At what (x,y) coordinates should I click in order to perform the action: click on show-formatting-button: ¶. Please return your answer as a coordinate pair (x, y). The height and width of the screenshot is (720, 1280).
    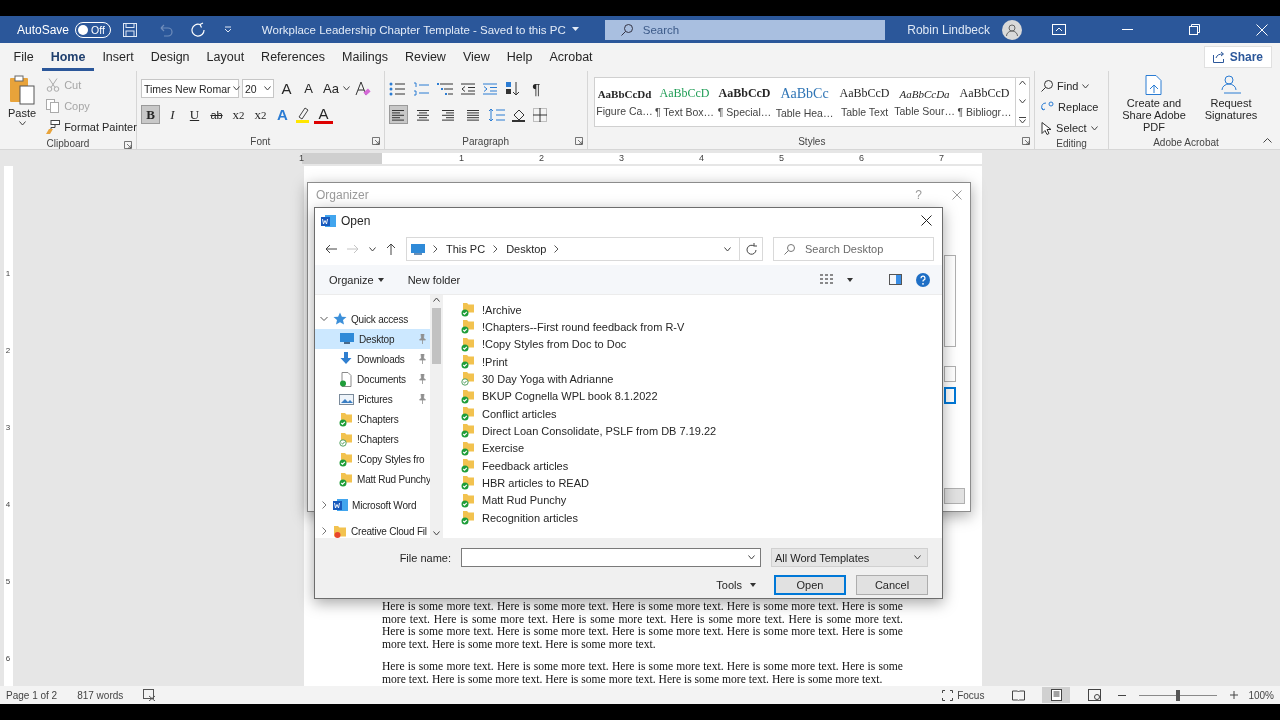
    Looking at the image, I should click on (536, 88).